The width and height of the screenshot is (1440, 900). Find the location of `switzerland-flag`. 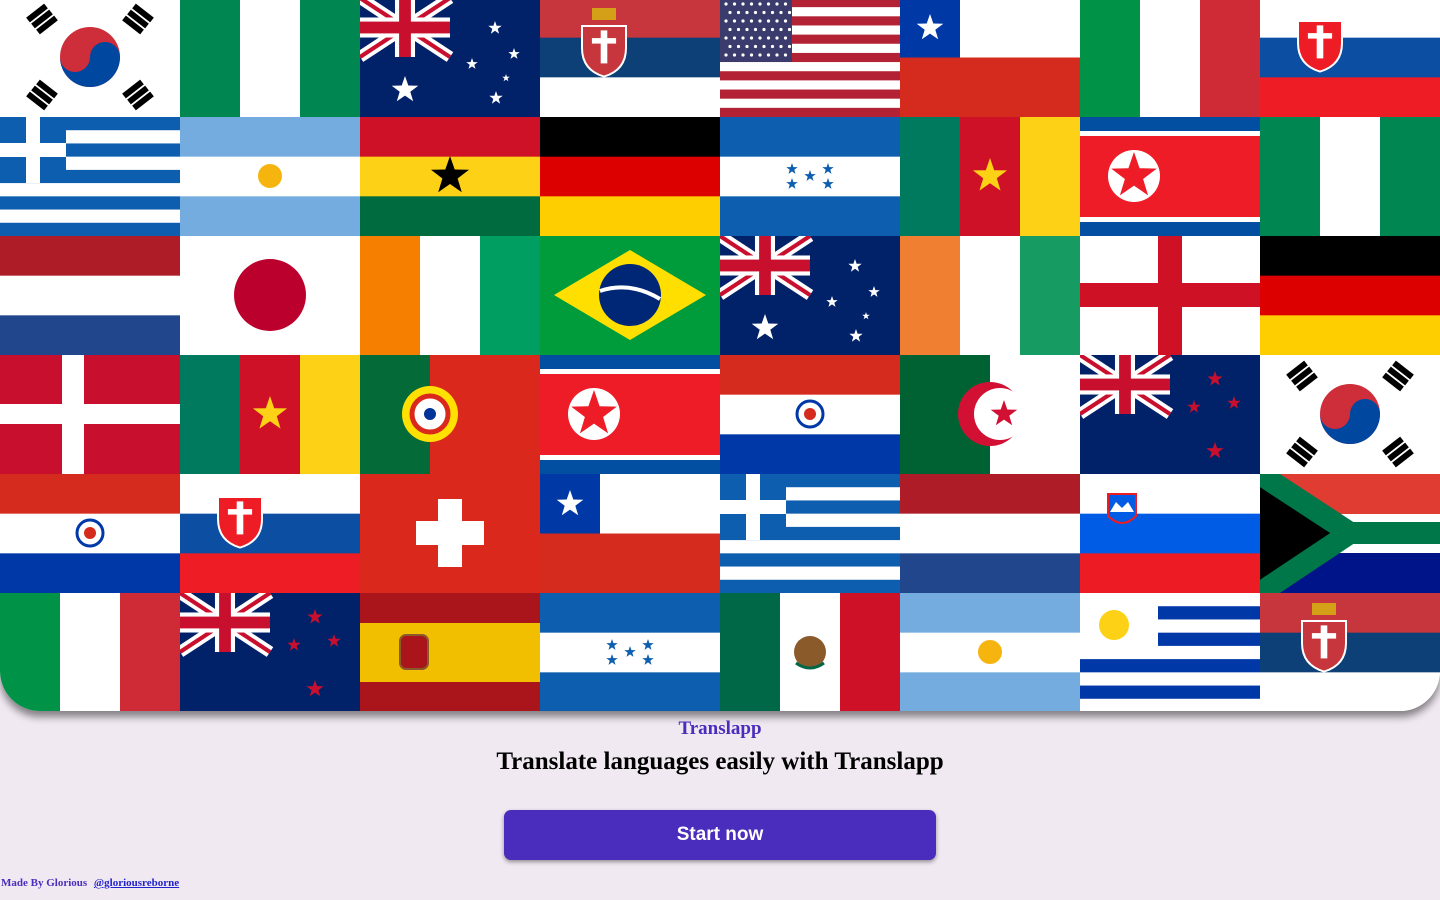

switzerland-flag is located at coordinates (450, 533).